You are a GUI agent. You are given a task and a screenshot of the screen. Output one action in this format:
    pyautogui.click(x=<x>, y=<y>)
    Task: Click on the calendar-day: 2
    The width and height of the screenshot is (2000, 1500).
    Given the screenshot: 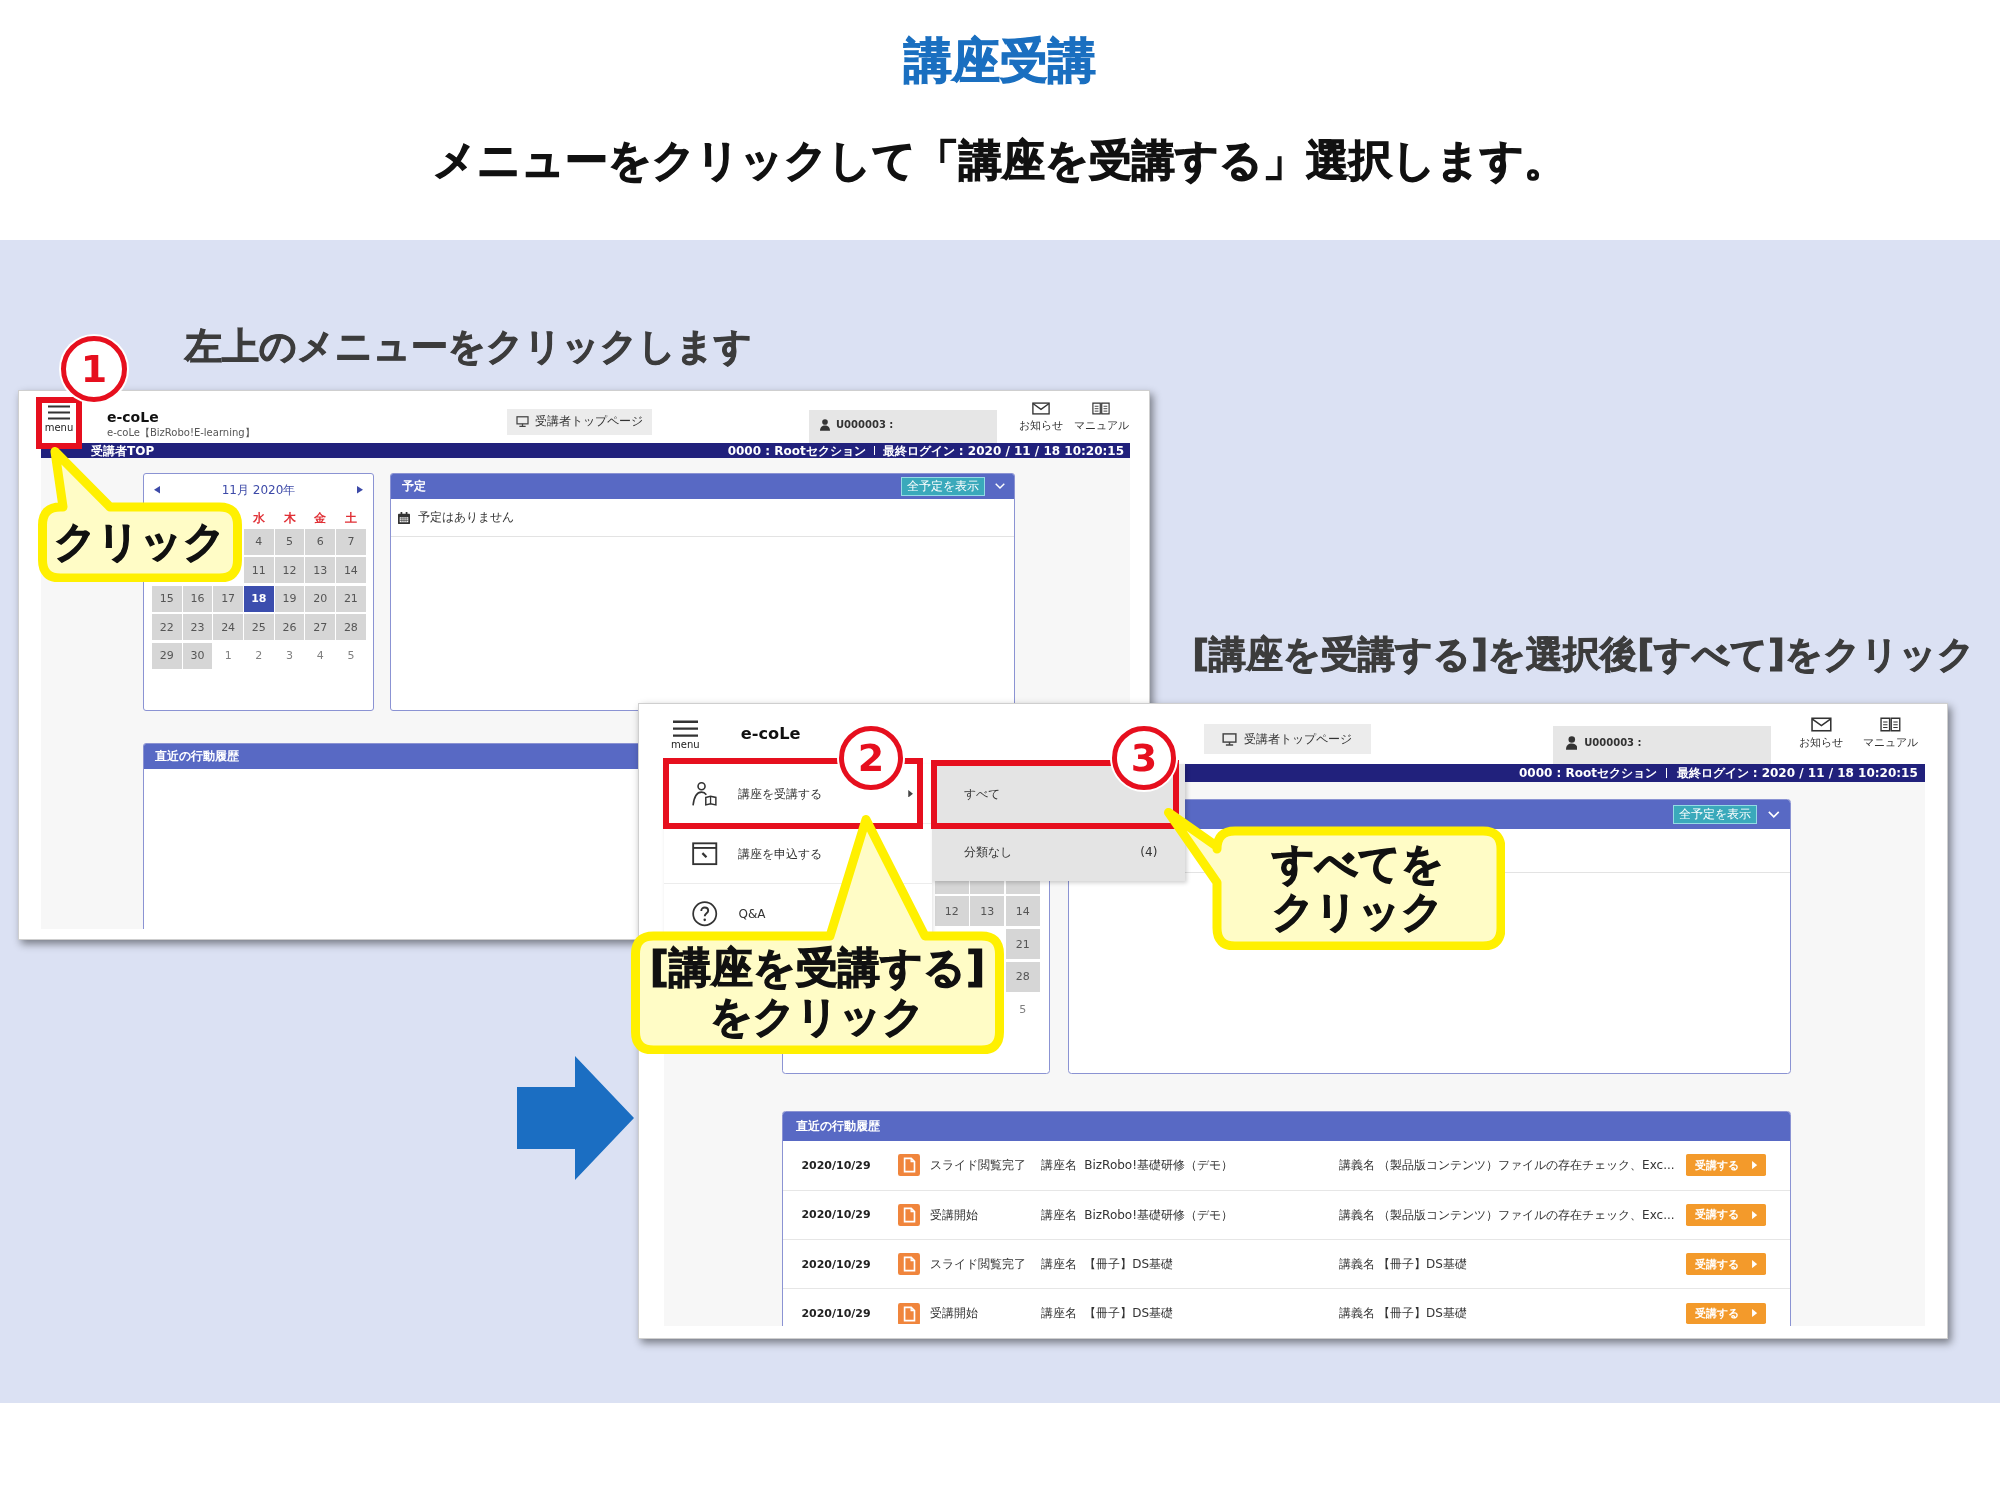 What is the action you would take?
    pyautogui.click(x=259, y=655)
    